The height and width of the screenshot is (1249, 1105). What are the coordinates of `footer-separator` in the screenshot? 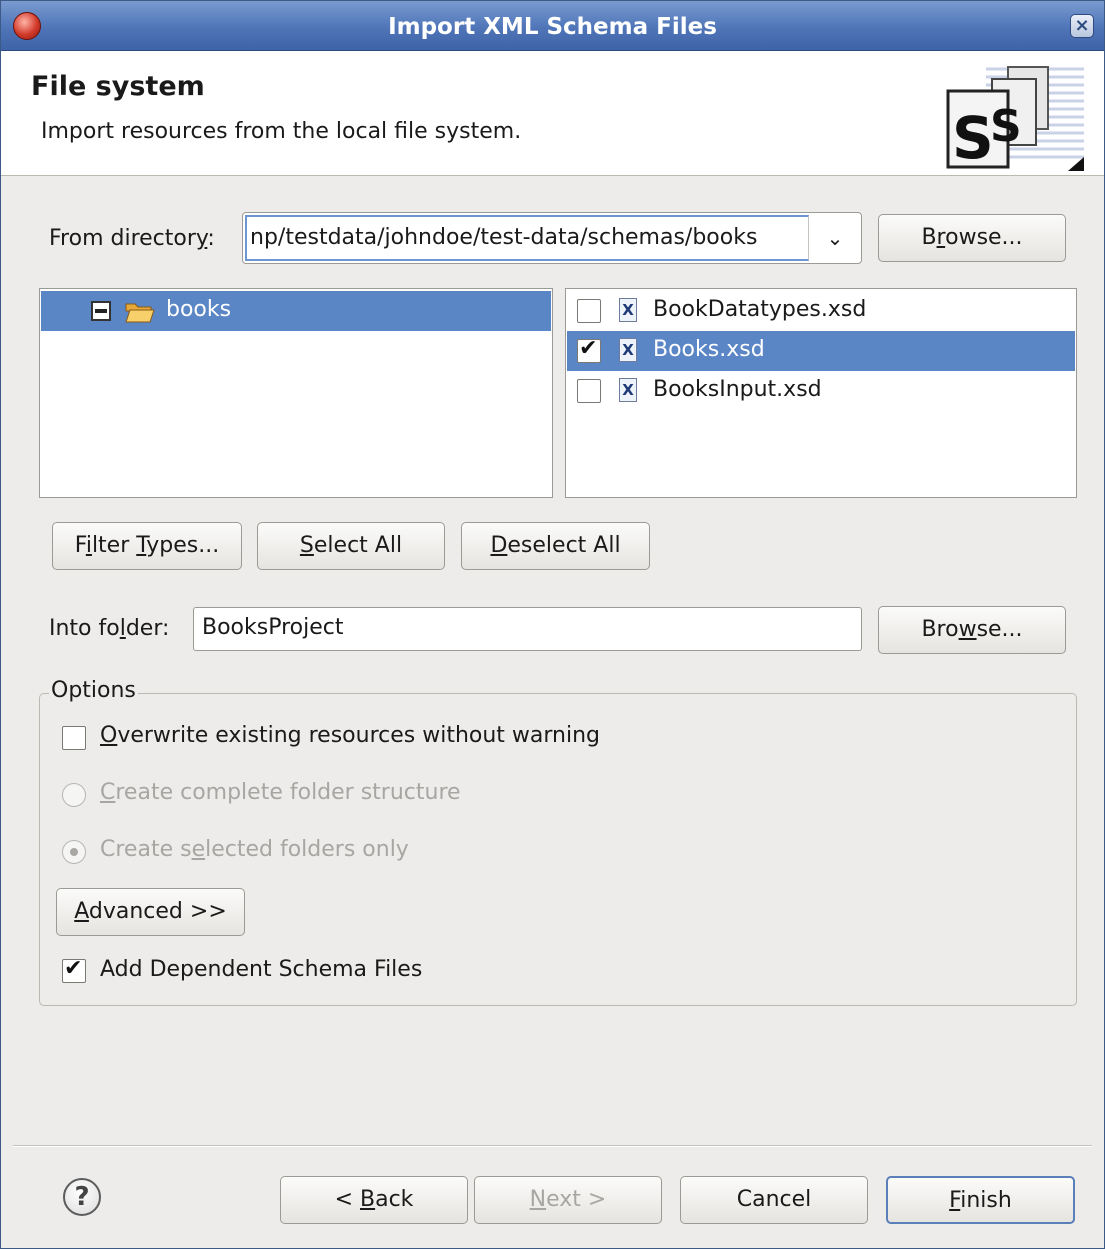 It's located at (552, 1146).